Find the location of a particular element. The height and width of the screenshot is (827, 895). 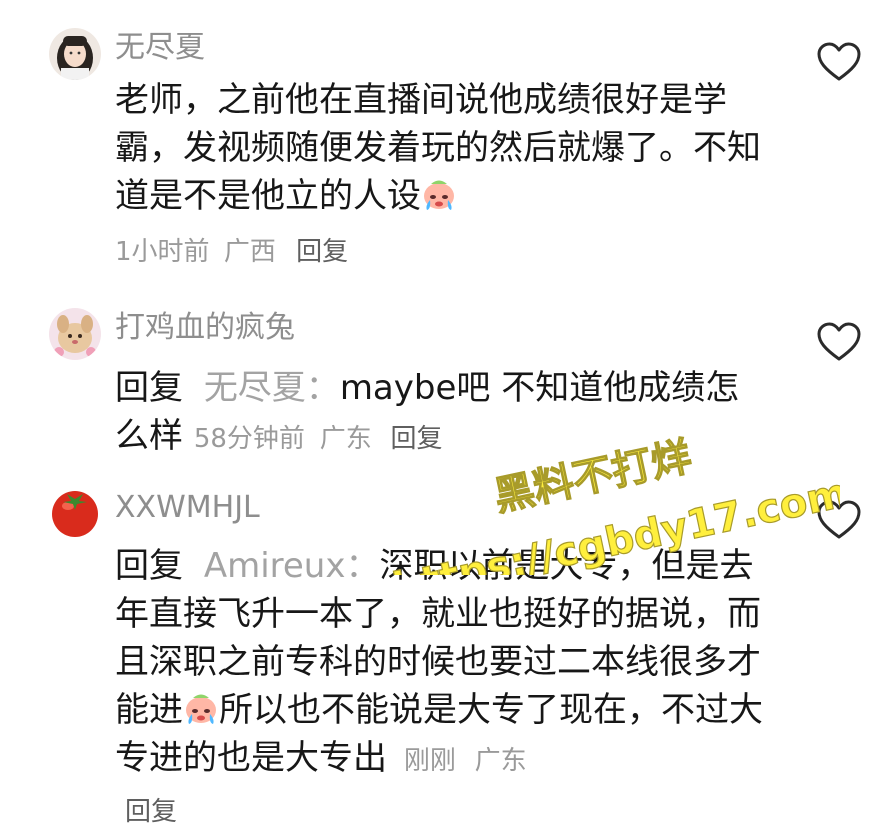

comment-username: XXWMHJL is located at coordinates (187, 508).